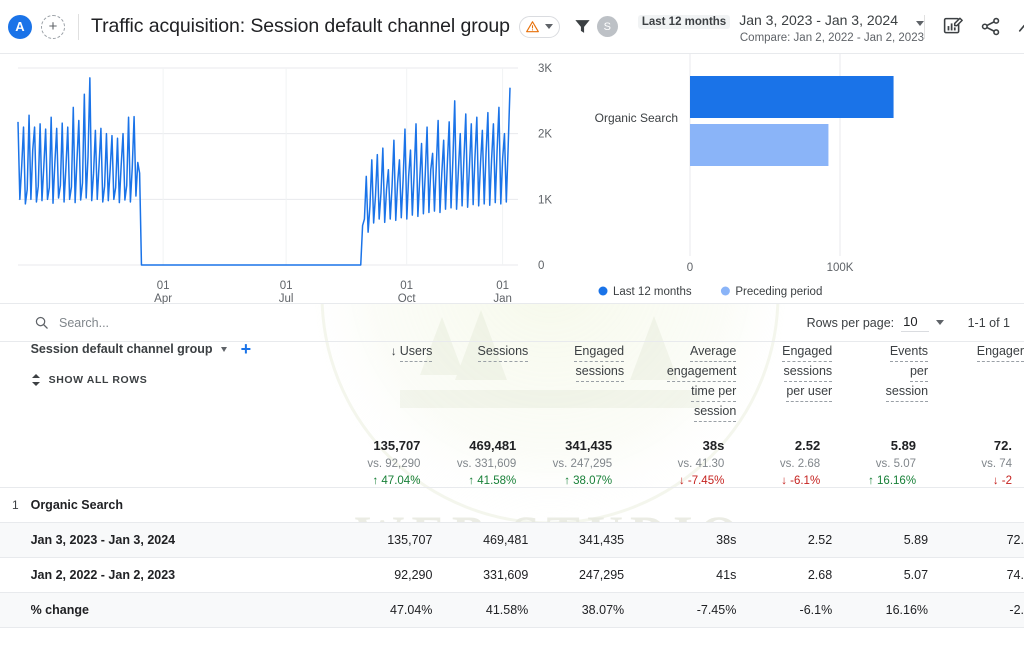  I want to click on comparison-avatar: S, so click(607, 26).